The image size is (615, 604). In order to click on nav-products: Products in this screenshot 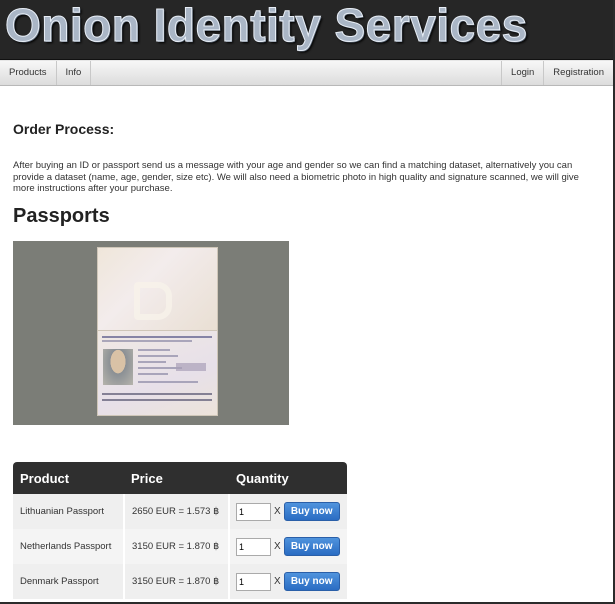, I will do `click(28, 73)`.